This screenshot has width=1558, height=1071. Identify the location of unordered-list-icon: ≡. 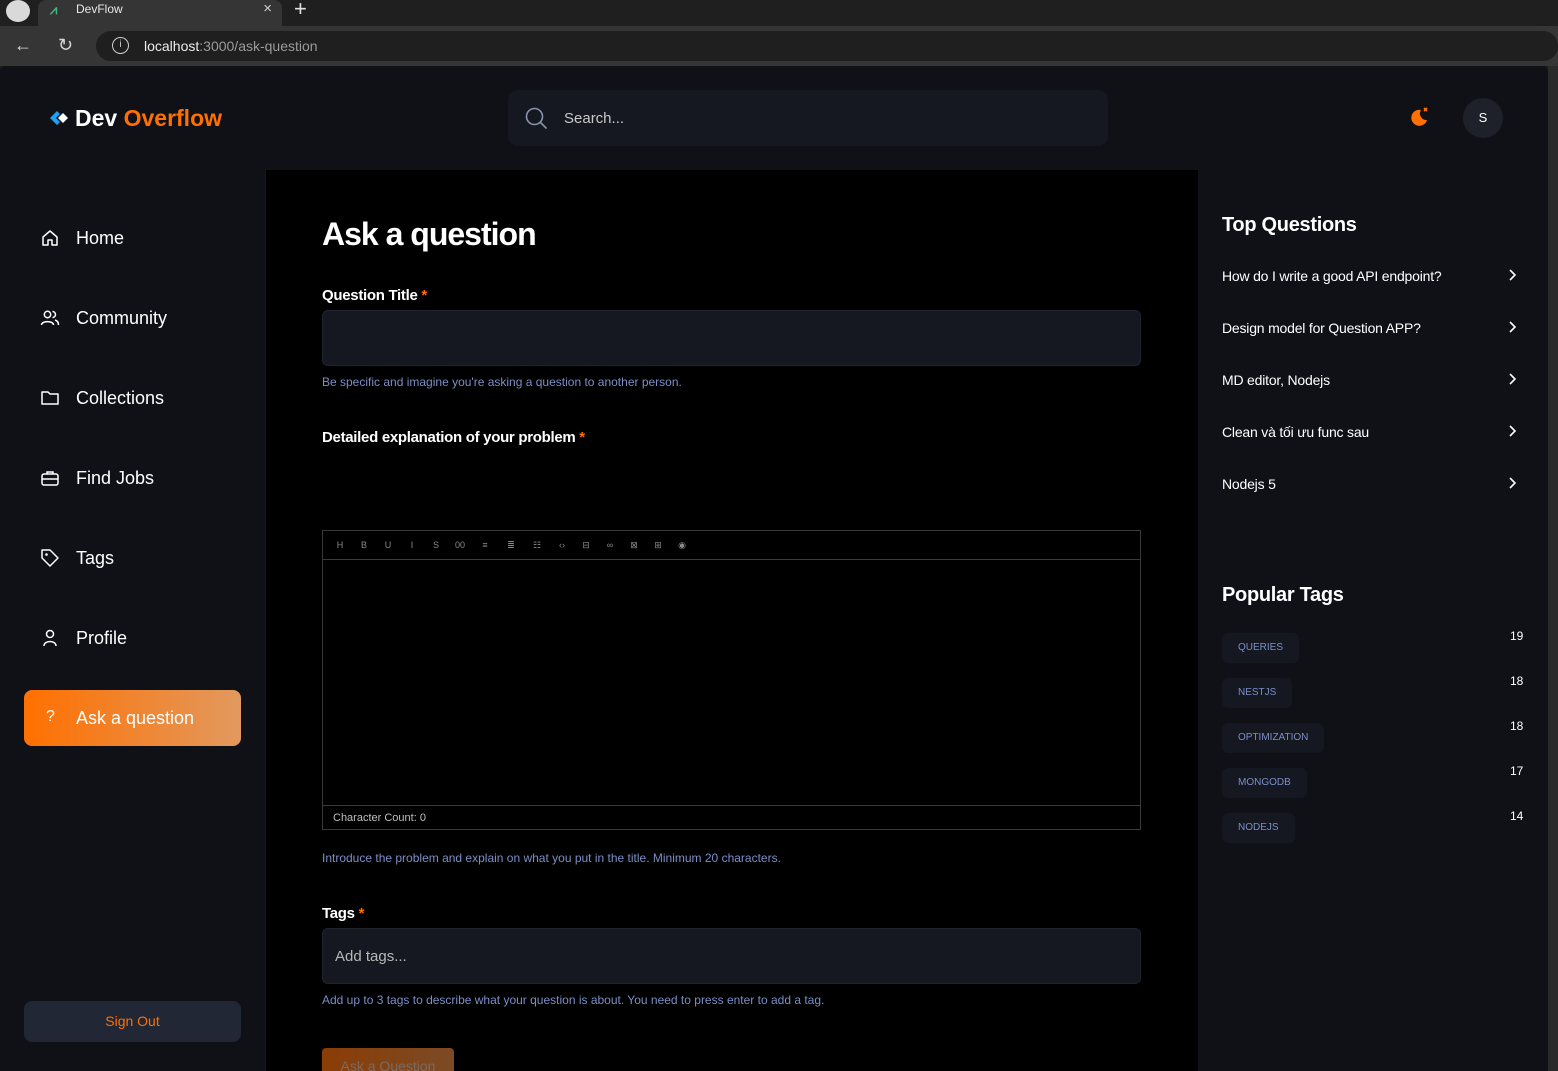
(485, 545).